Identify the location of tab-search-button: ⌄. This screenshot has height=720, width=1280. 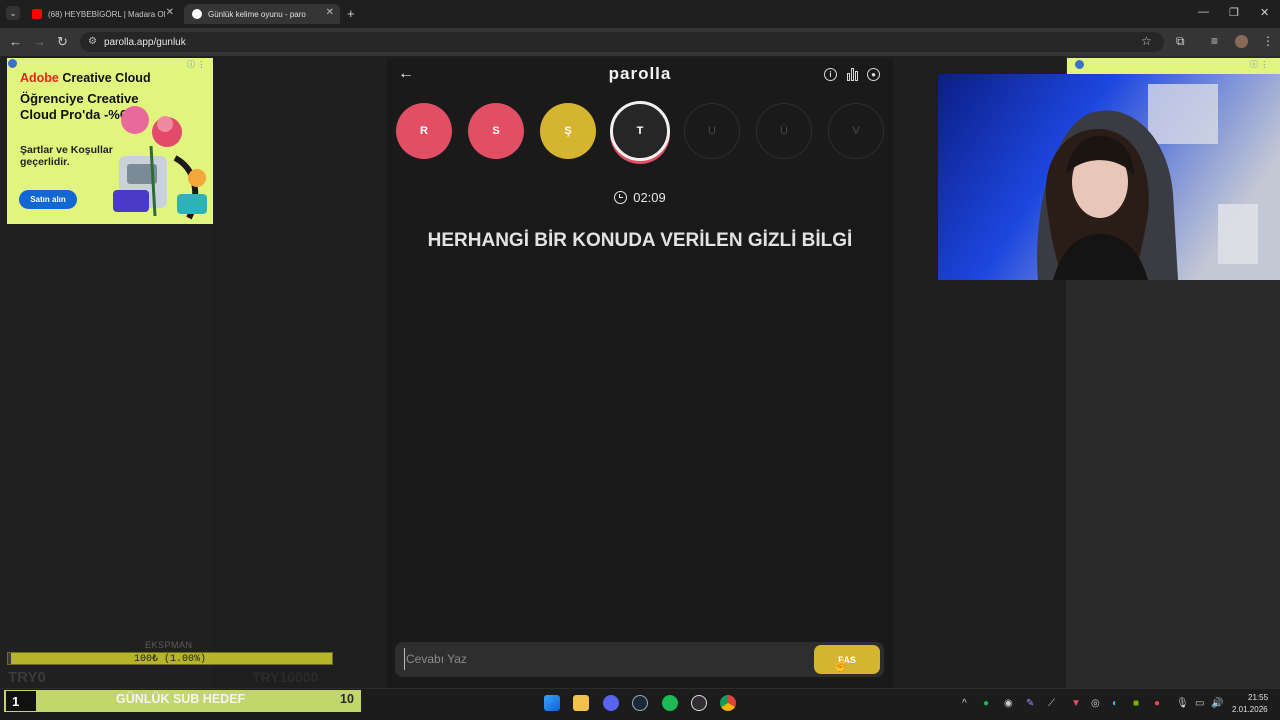
(13, 13).